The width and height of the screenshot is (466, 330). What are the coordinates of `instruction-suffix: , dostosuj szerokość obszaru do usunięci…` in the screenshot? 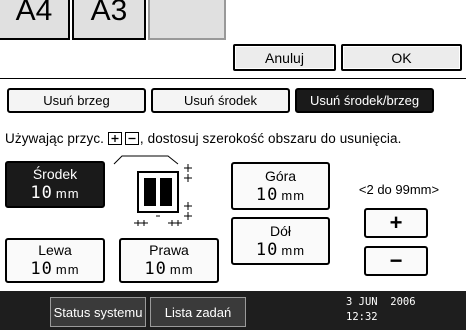 It's located at (270, 138).